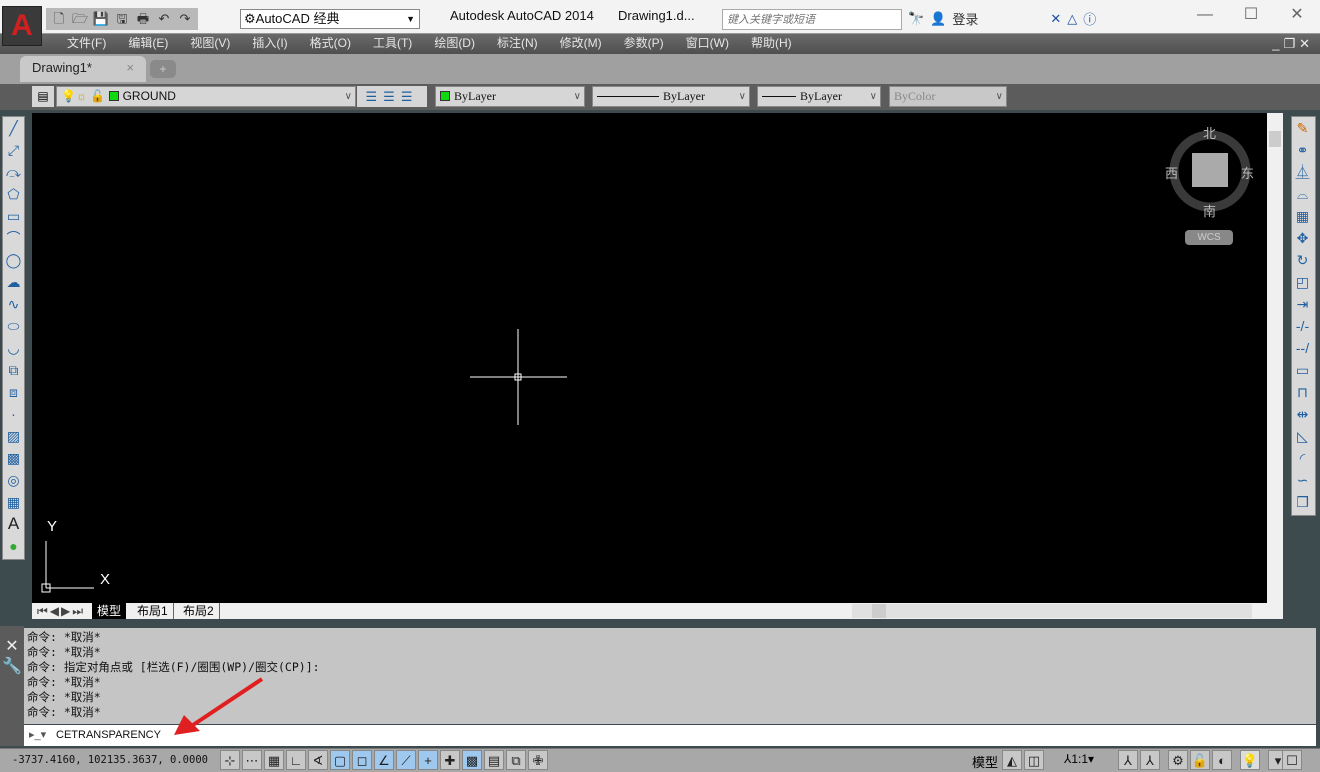 Image resolution: width=1320 pixels, height=772 pixels. Describe the element at coordinates (450, 760) in the screenshot. I see `lineweight-toggle: ✚` at that location.